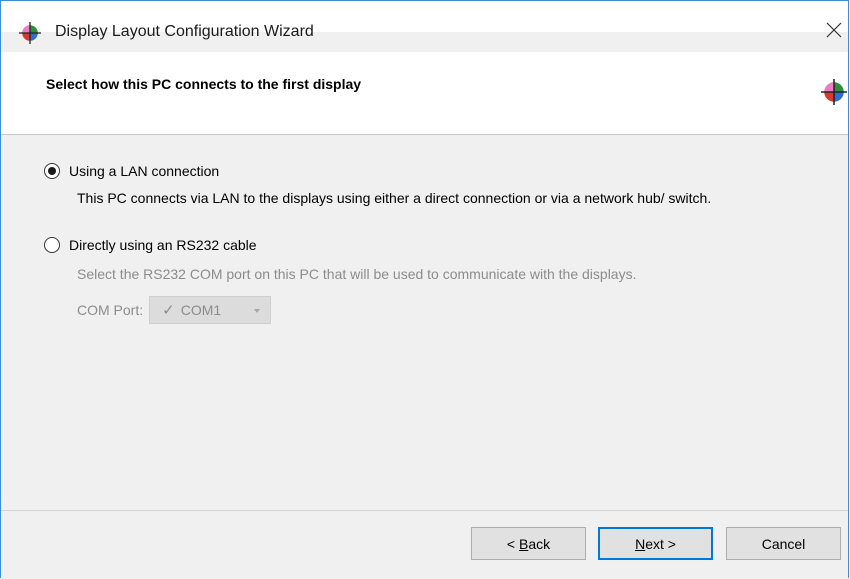  What do you see at coordinates (52, 245) in the screenshot?
I see `radio-button-unselected` at bounding box center [52, 245].